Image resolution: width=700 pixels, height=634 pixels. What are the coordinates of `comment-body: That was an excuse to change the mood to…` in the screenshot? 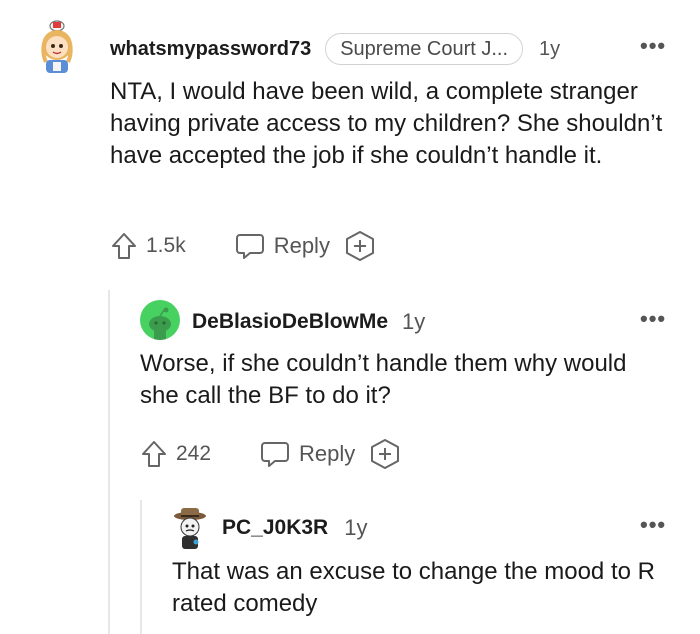 It's located at (413, 587).